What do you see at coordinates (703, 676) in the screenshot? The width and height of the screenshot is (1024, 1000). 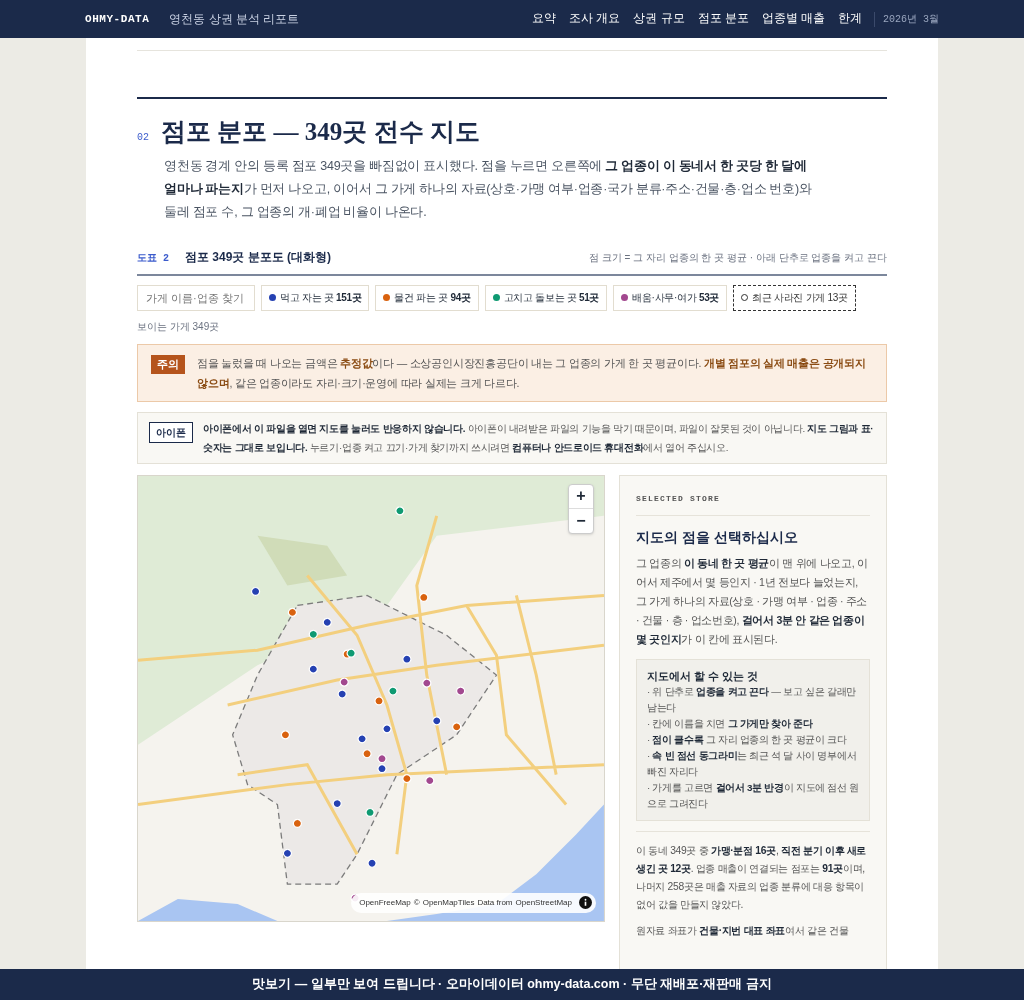 I see `howto-title: 지도에서 할 수 있는 것` at bounding box center [703, 676].